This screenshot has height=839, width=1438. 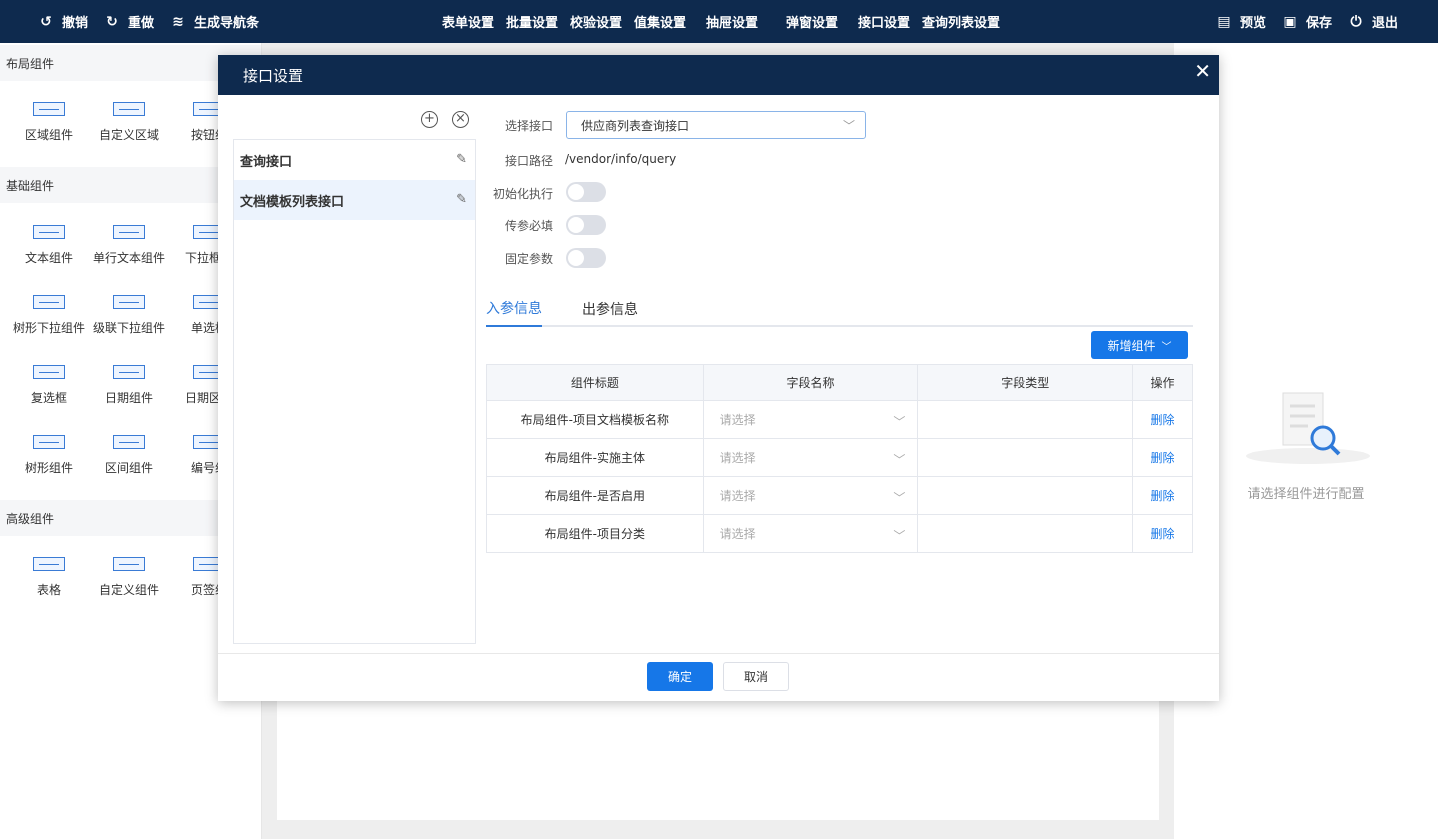 I want to click on column-header: 字段类型, so click(x=1025, y=382).